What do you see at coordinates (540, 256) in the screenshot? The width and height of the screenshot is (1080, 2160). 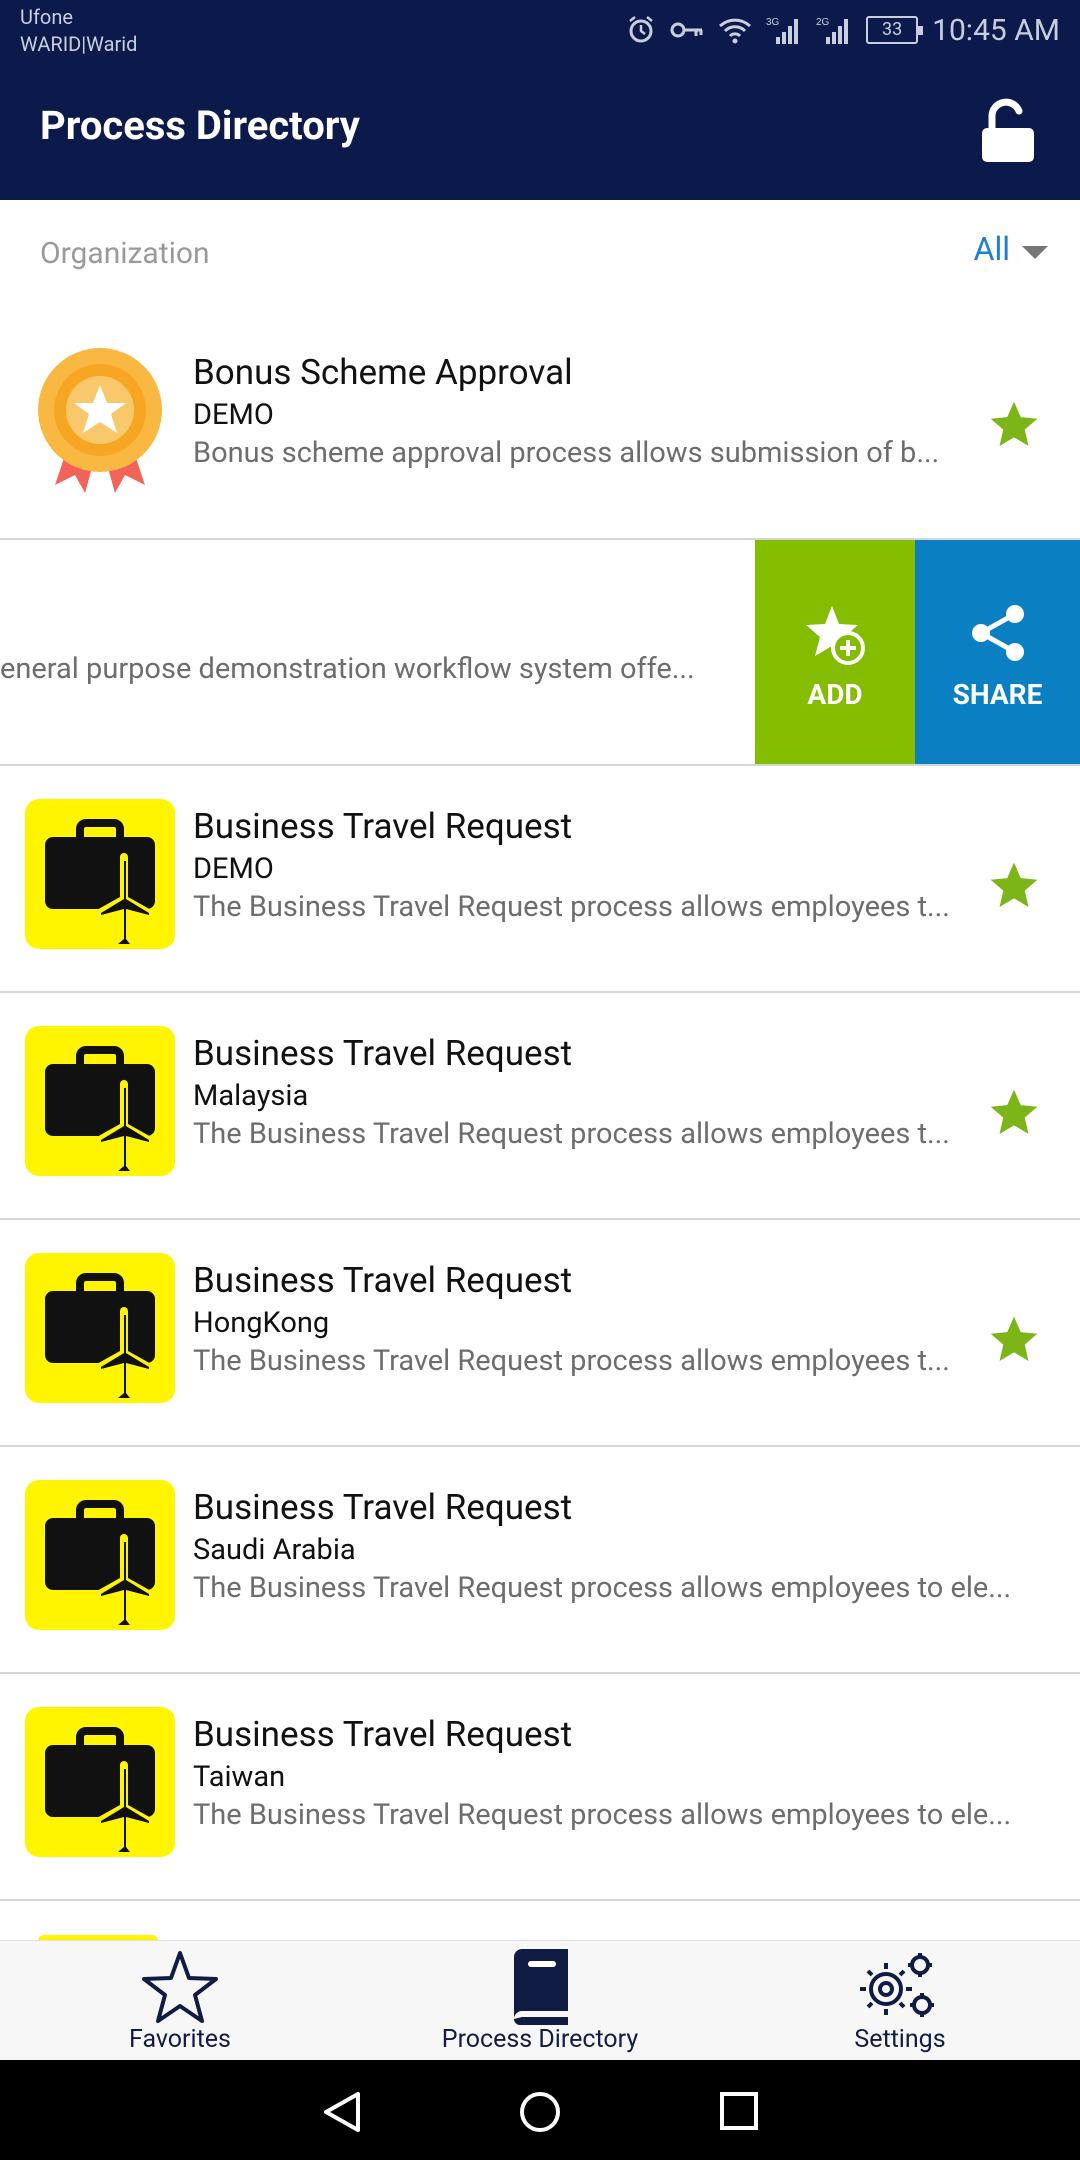 I see `organization-filter: Organization All` at bounding box center [540, 256].